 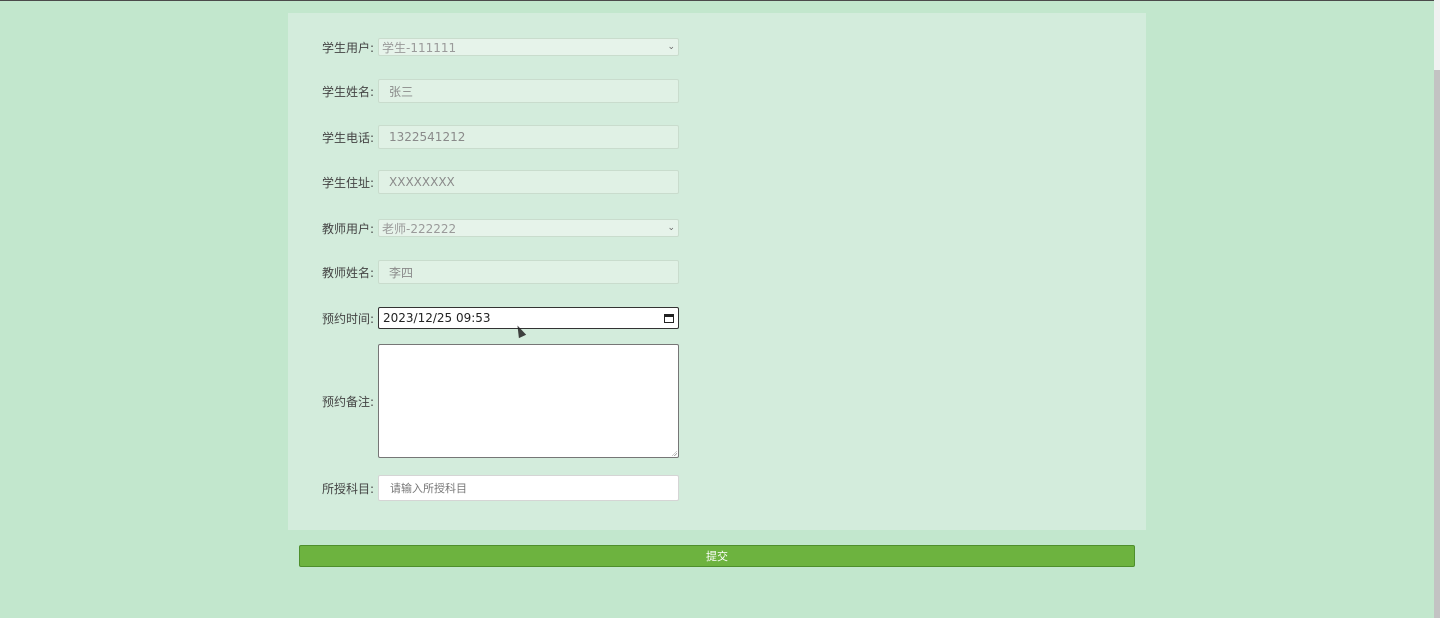 What do you see at coordinates (528, 401) in the screenshot?
I see `appointment-note-textarea` at bounding box center [528, 401].